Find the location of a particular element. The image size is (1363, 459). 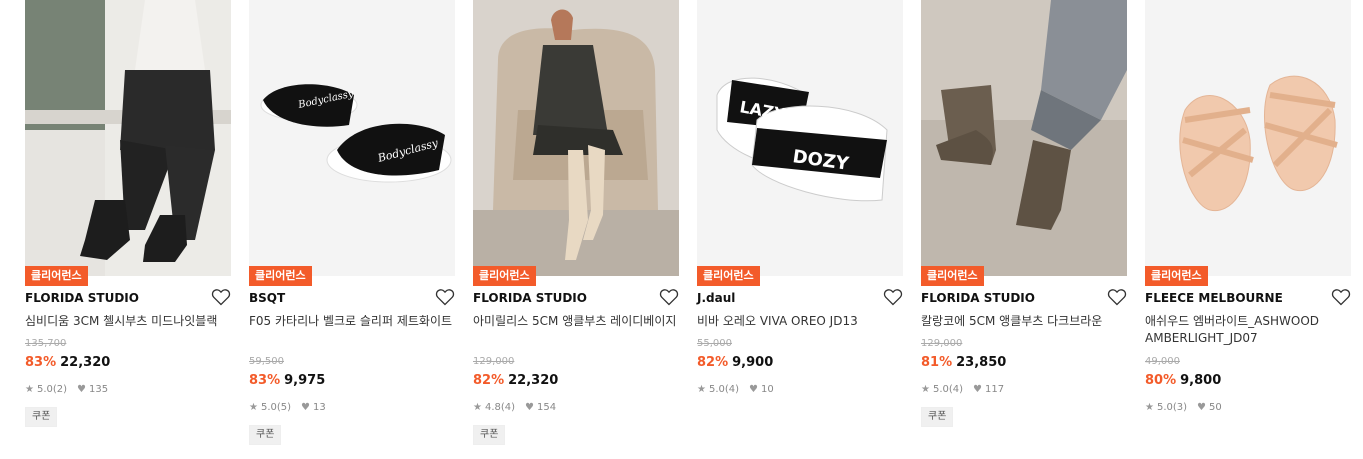

like-count: 13 is located at coordinates (319, 407).